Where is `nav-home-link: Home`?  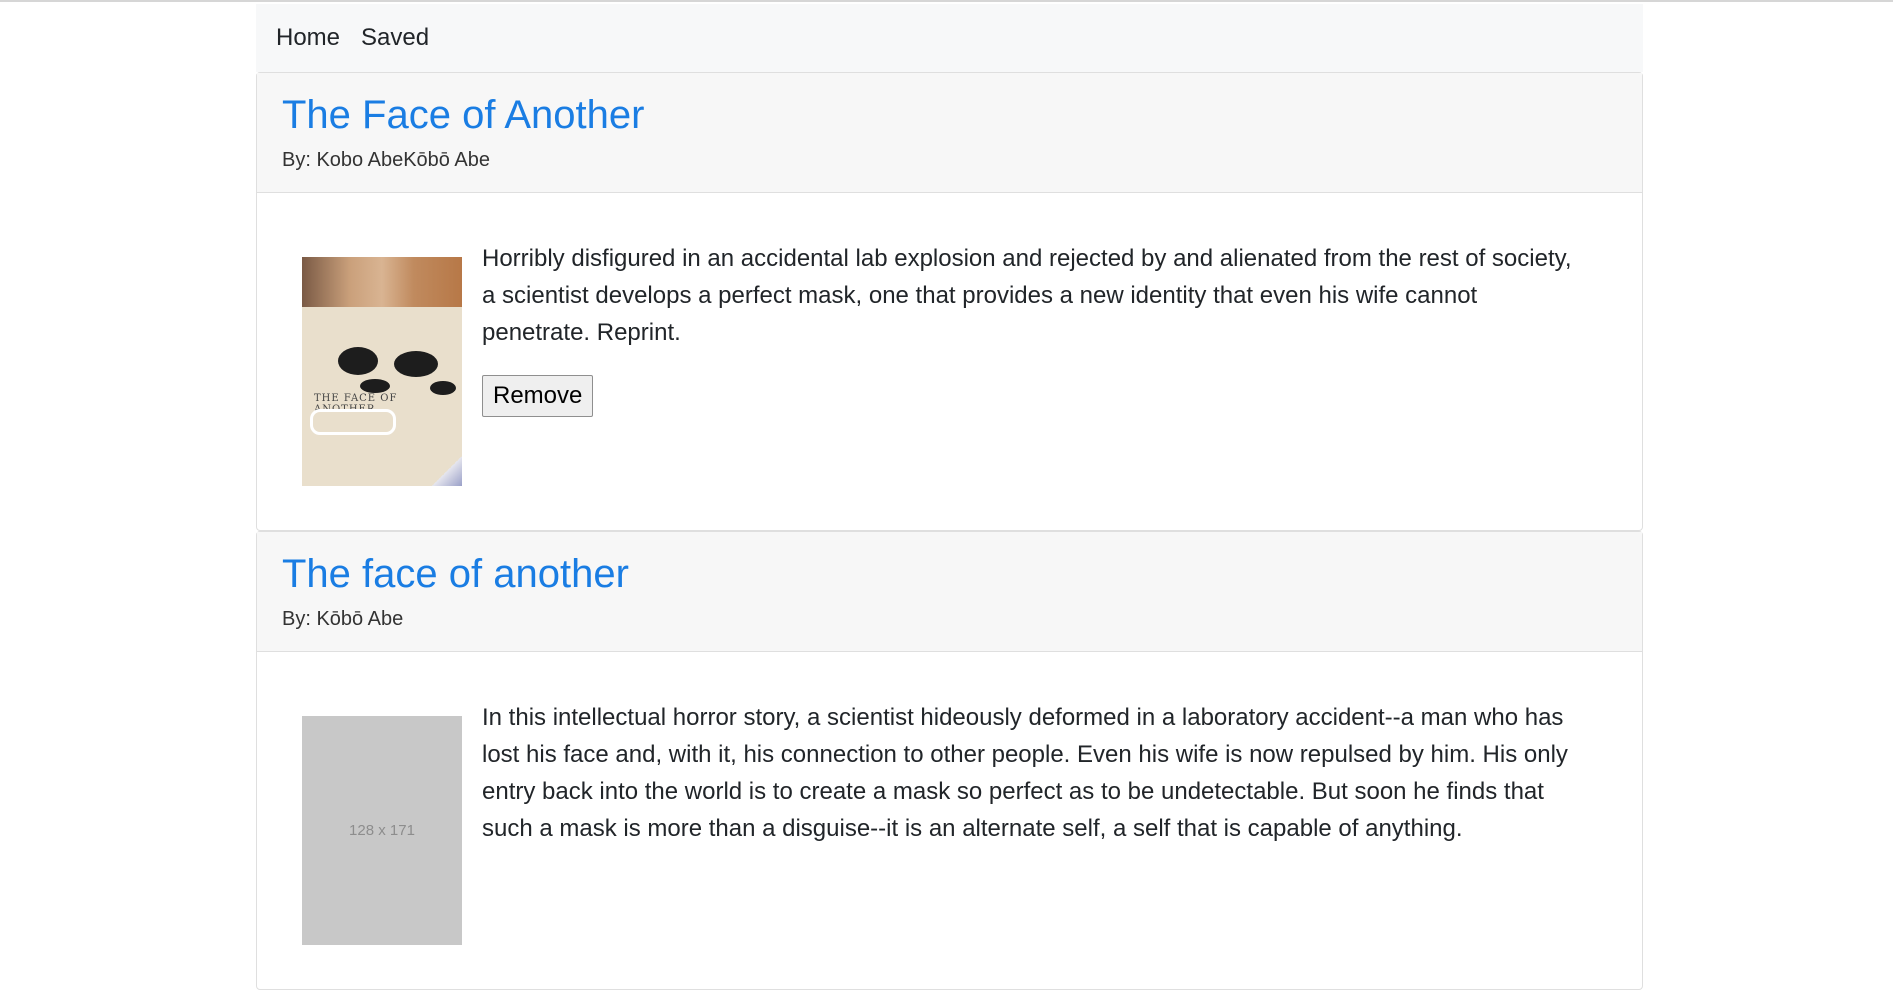 nav-home-link: Home is located at coordinates (308, 38).